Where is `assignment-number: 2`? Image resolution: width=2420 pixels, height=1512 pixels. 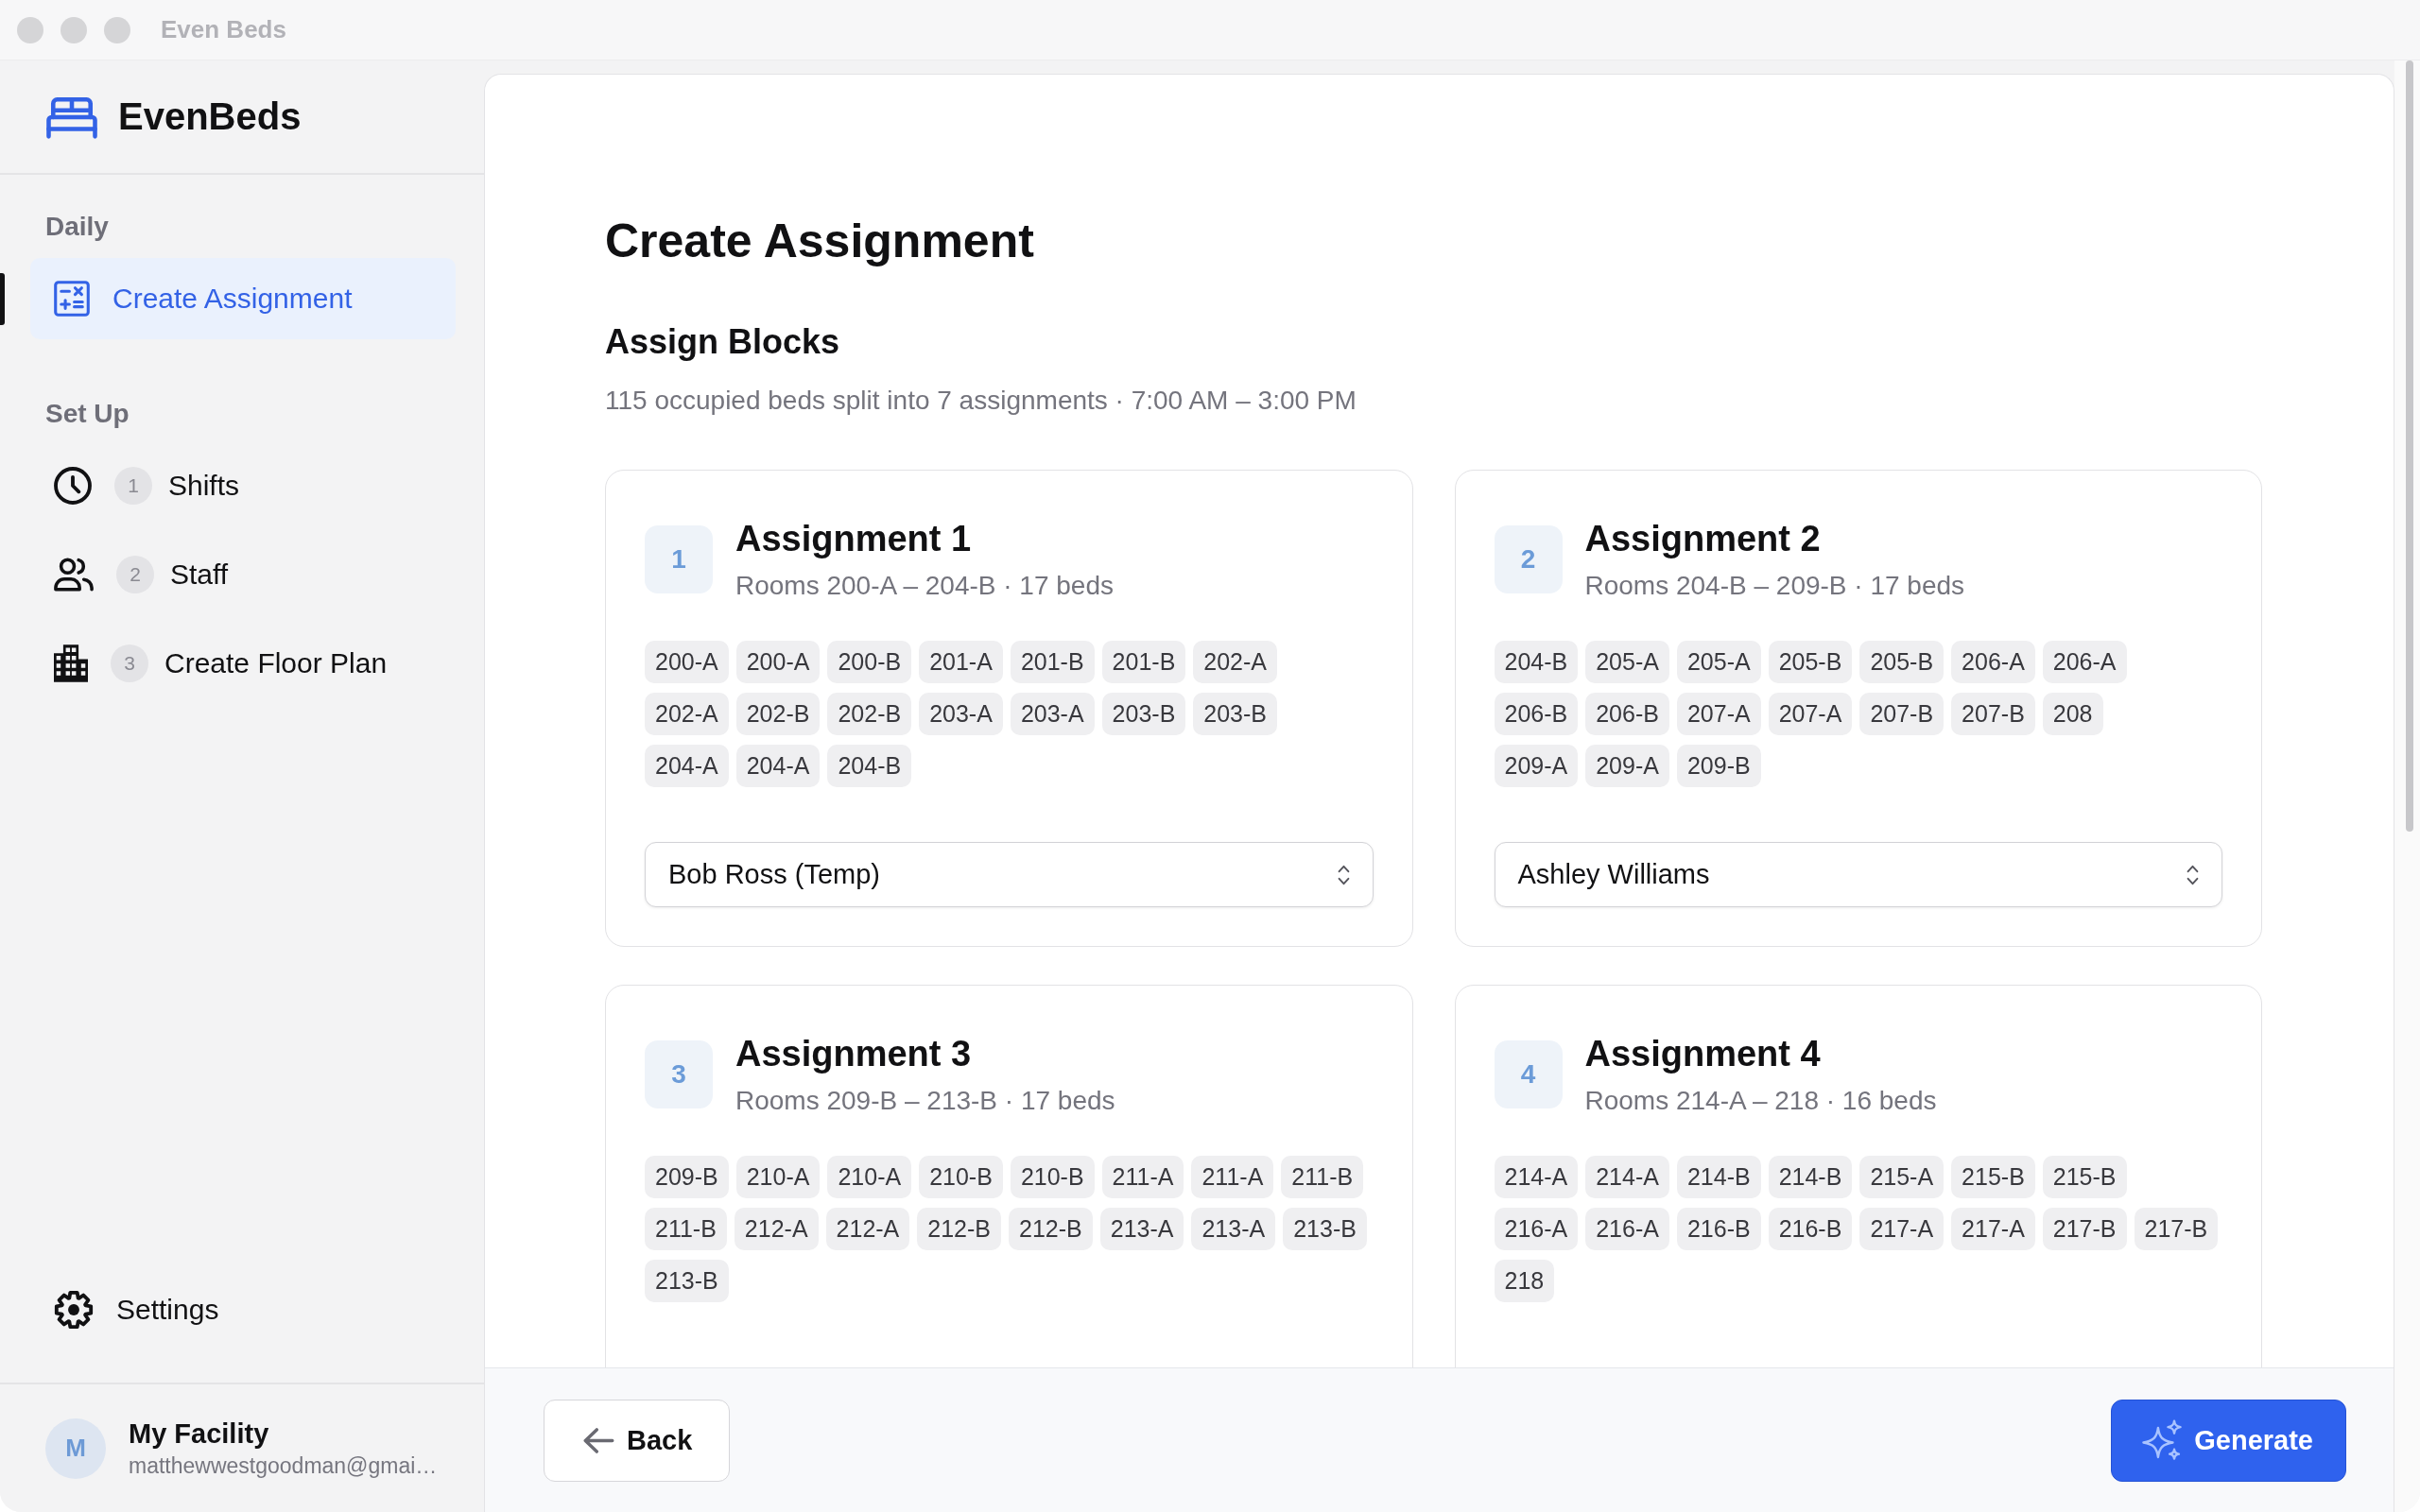 assignment-number: 2 is located at coordinates (1528, 559).